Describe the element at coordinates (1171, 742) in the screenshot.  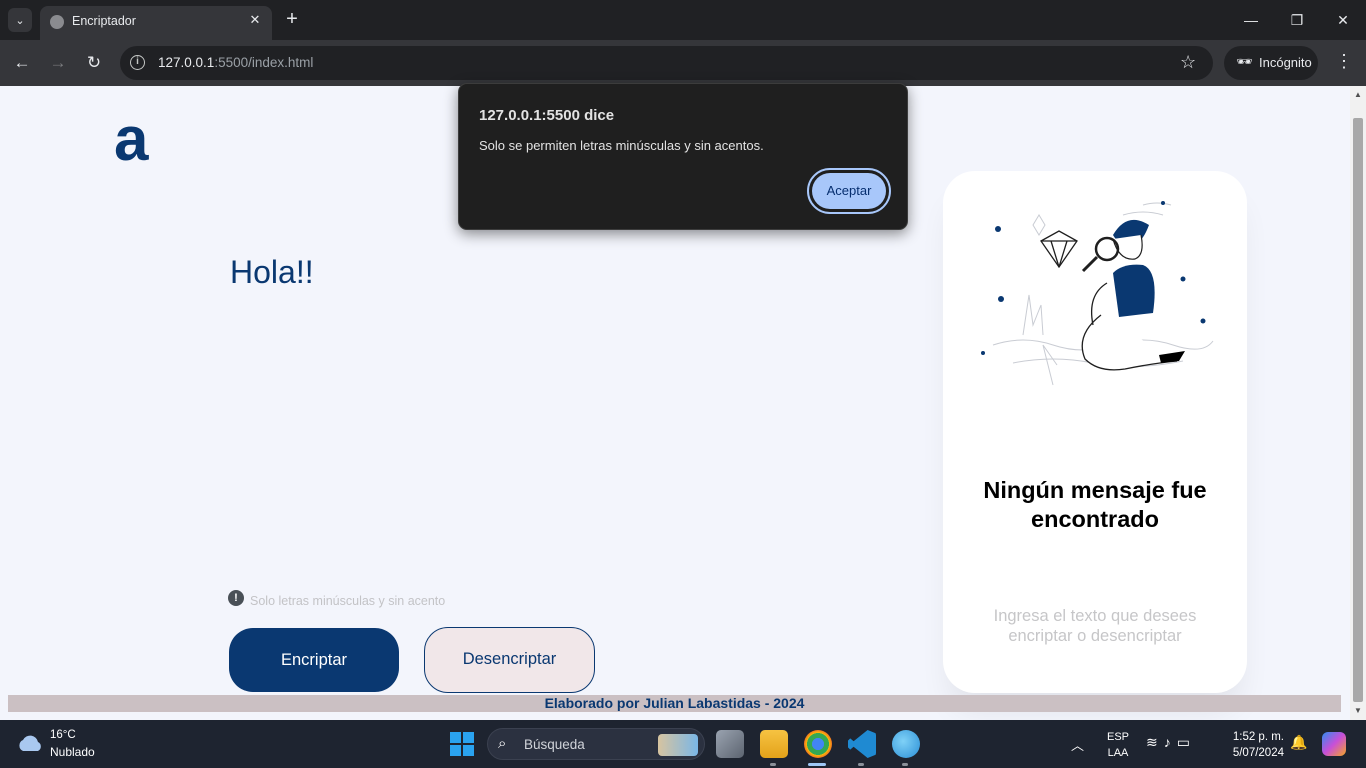
I see `wifi-volume-battery-icons: ≋♪▭` at that location.